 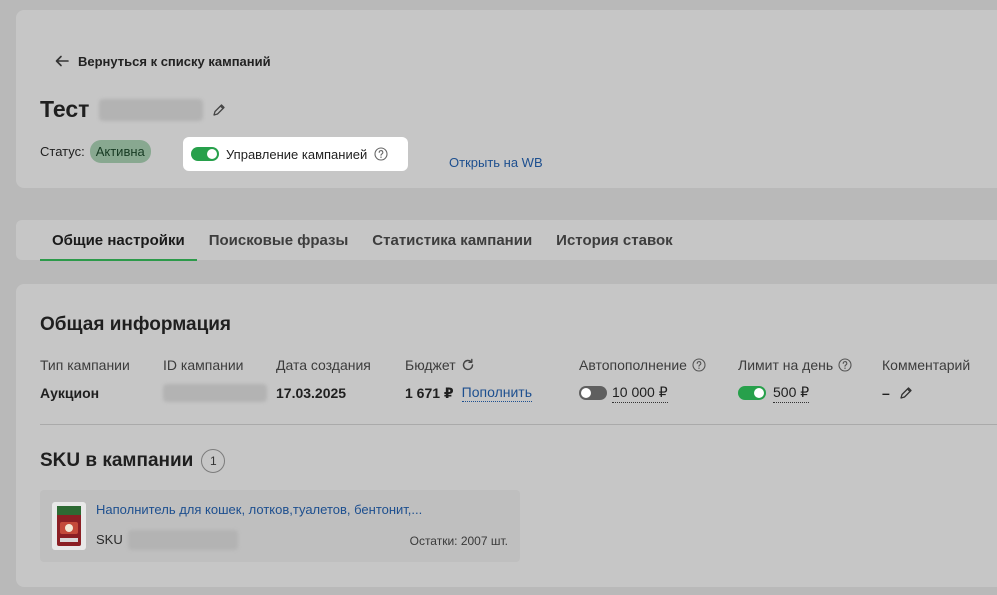 What do you see at coordinates (65, 109) in the screenshot?
I see `page-title: Тест` at bounding box center [65, 109].